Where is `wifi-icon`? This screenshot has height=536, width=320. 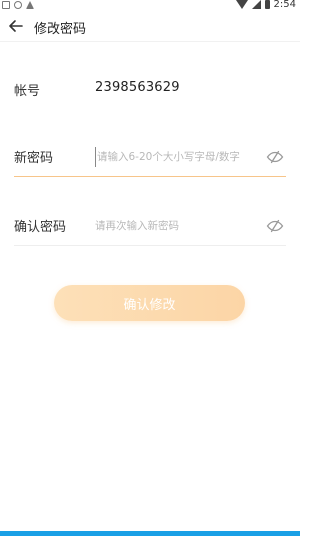
wifi-icon is located at coordinates (241, 4).